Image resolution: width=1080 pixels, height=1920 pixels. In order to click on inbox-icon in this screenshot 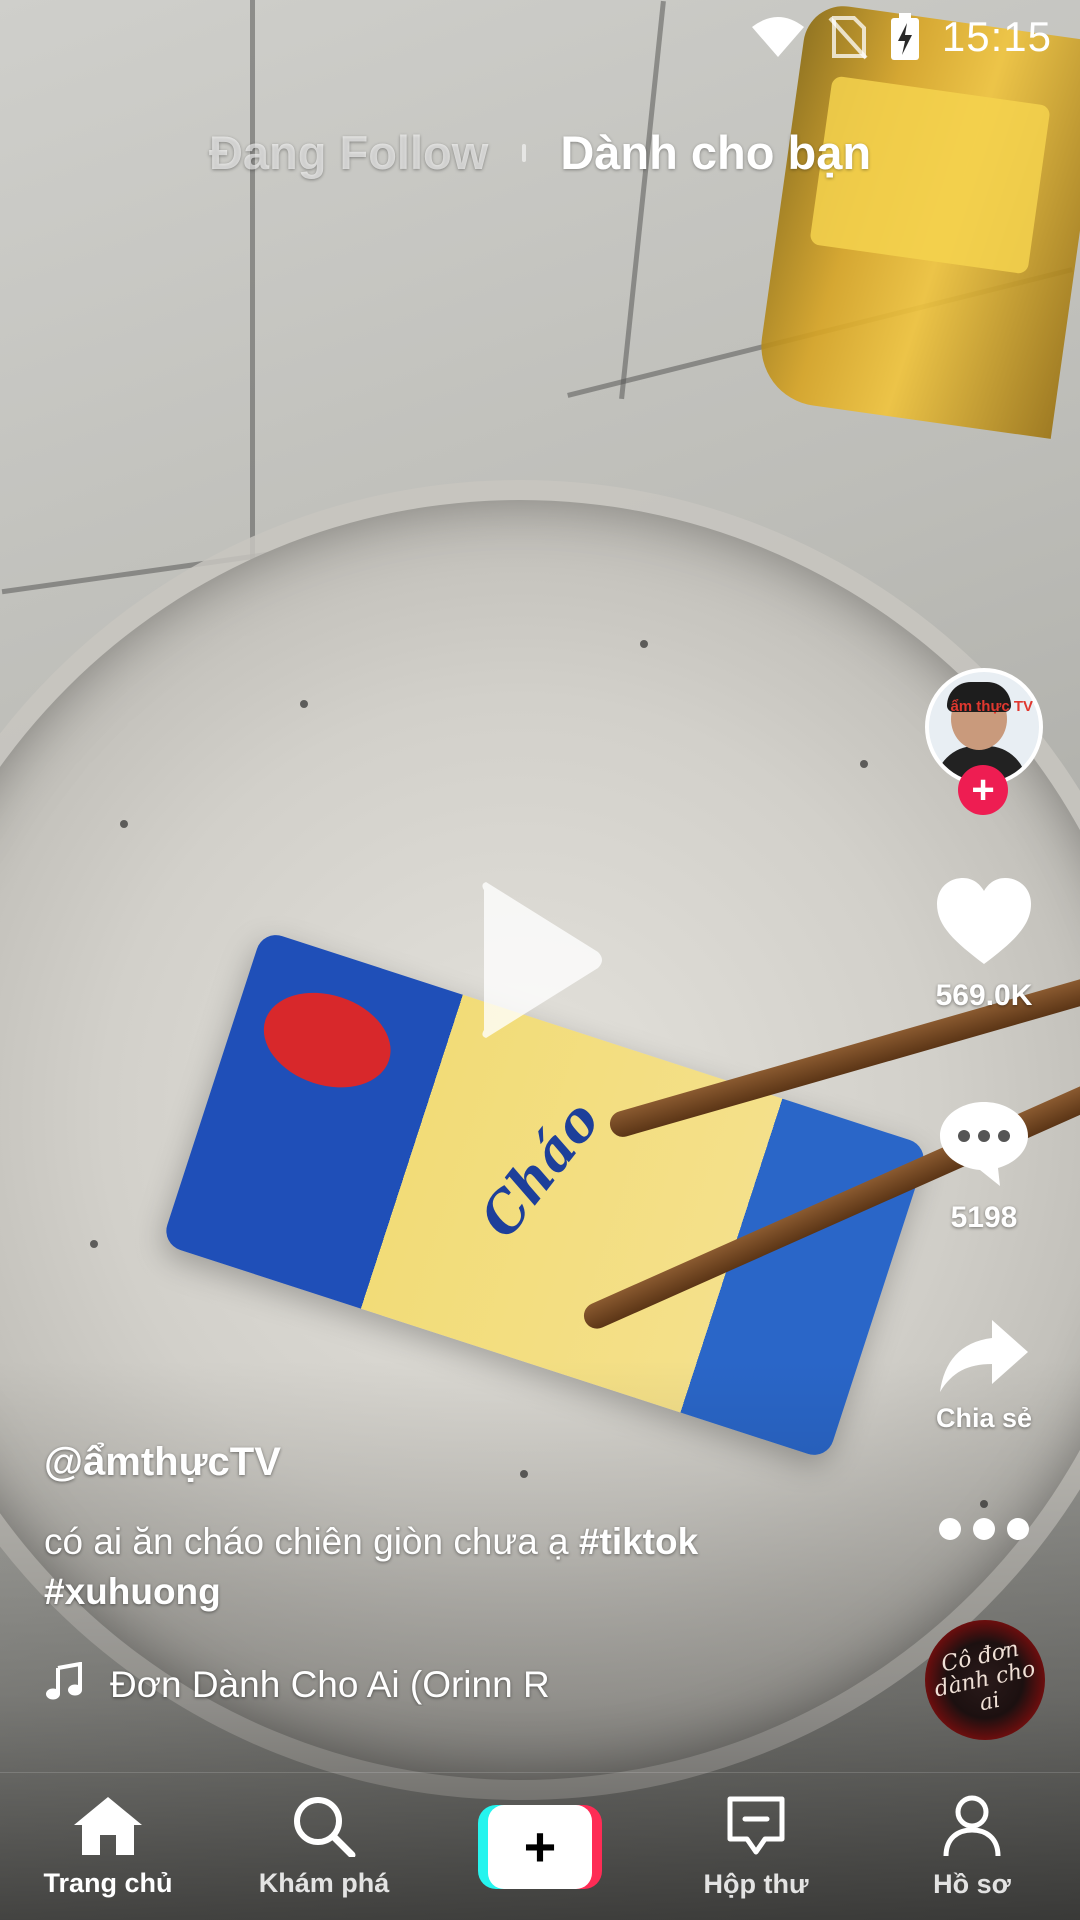, I will do `click(756, 1828)`.